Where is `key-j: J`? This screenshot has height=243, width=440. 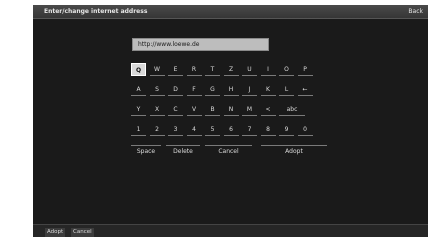
key-j: J is located at coordinates (249, 89).